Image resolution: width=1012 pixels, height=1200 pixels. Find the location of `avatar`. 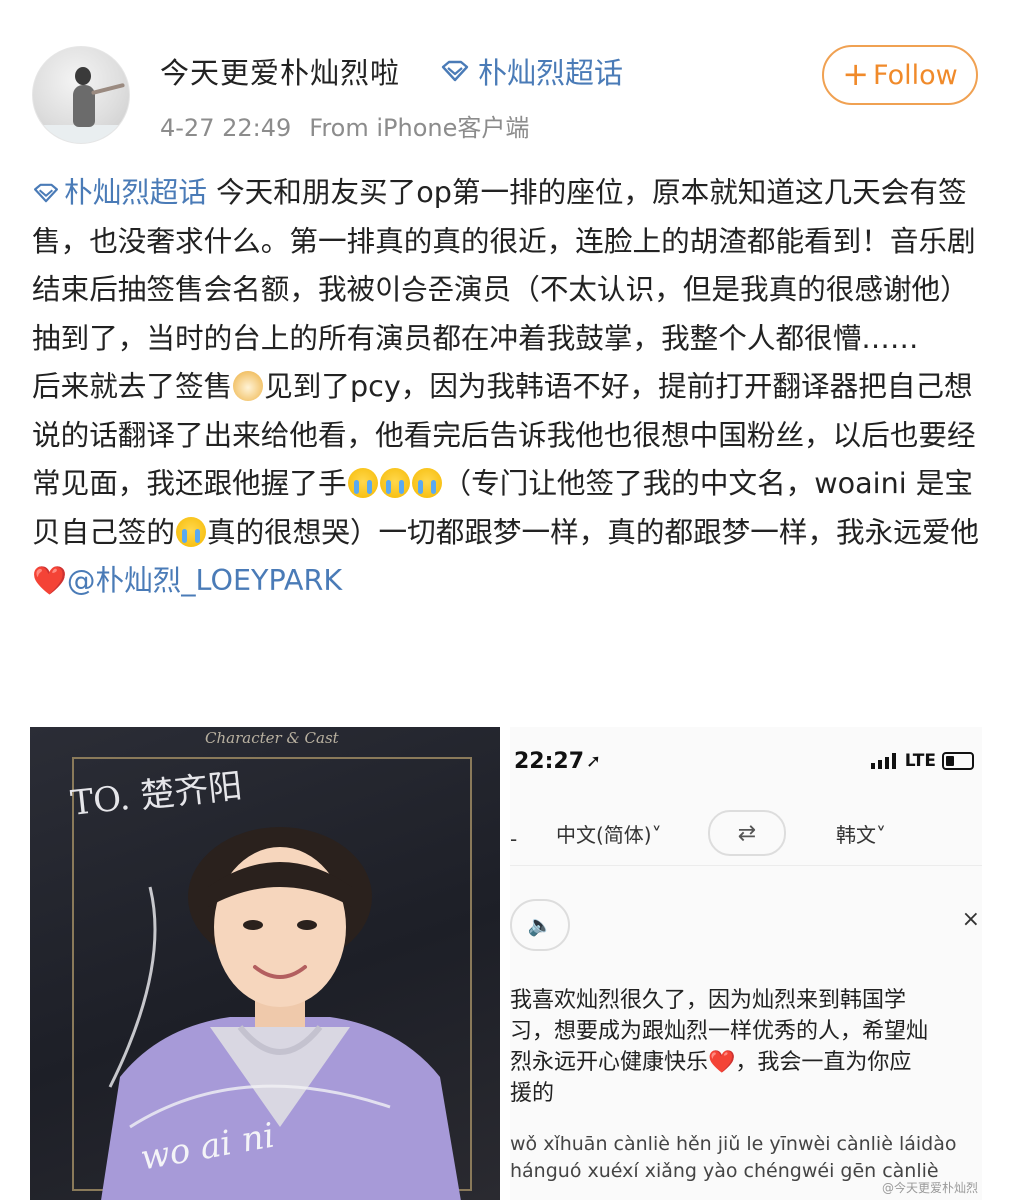

avatar is located at coordinates (81, 95).